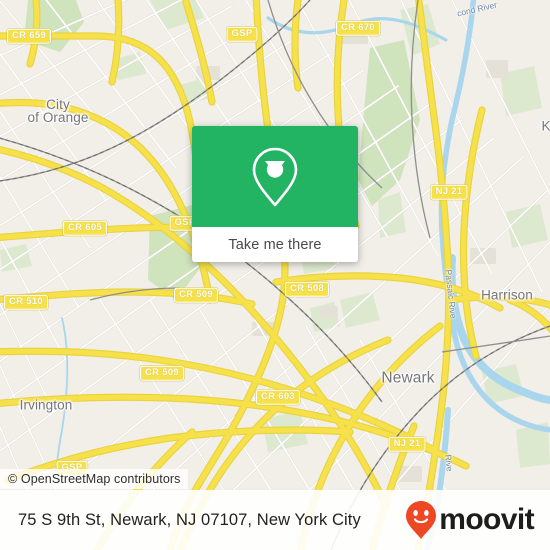  I want to click on take-me-there-button: Take me there, so click(275, 244).